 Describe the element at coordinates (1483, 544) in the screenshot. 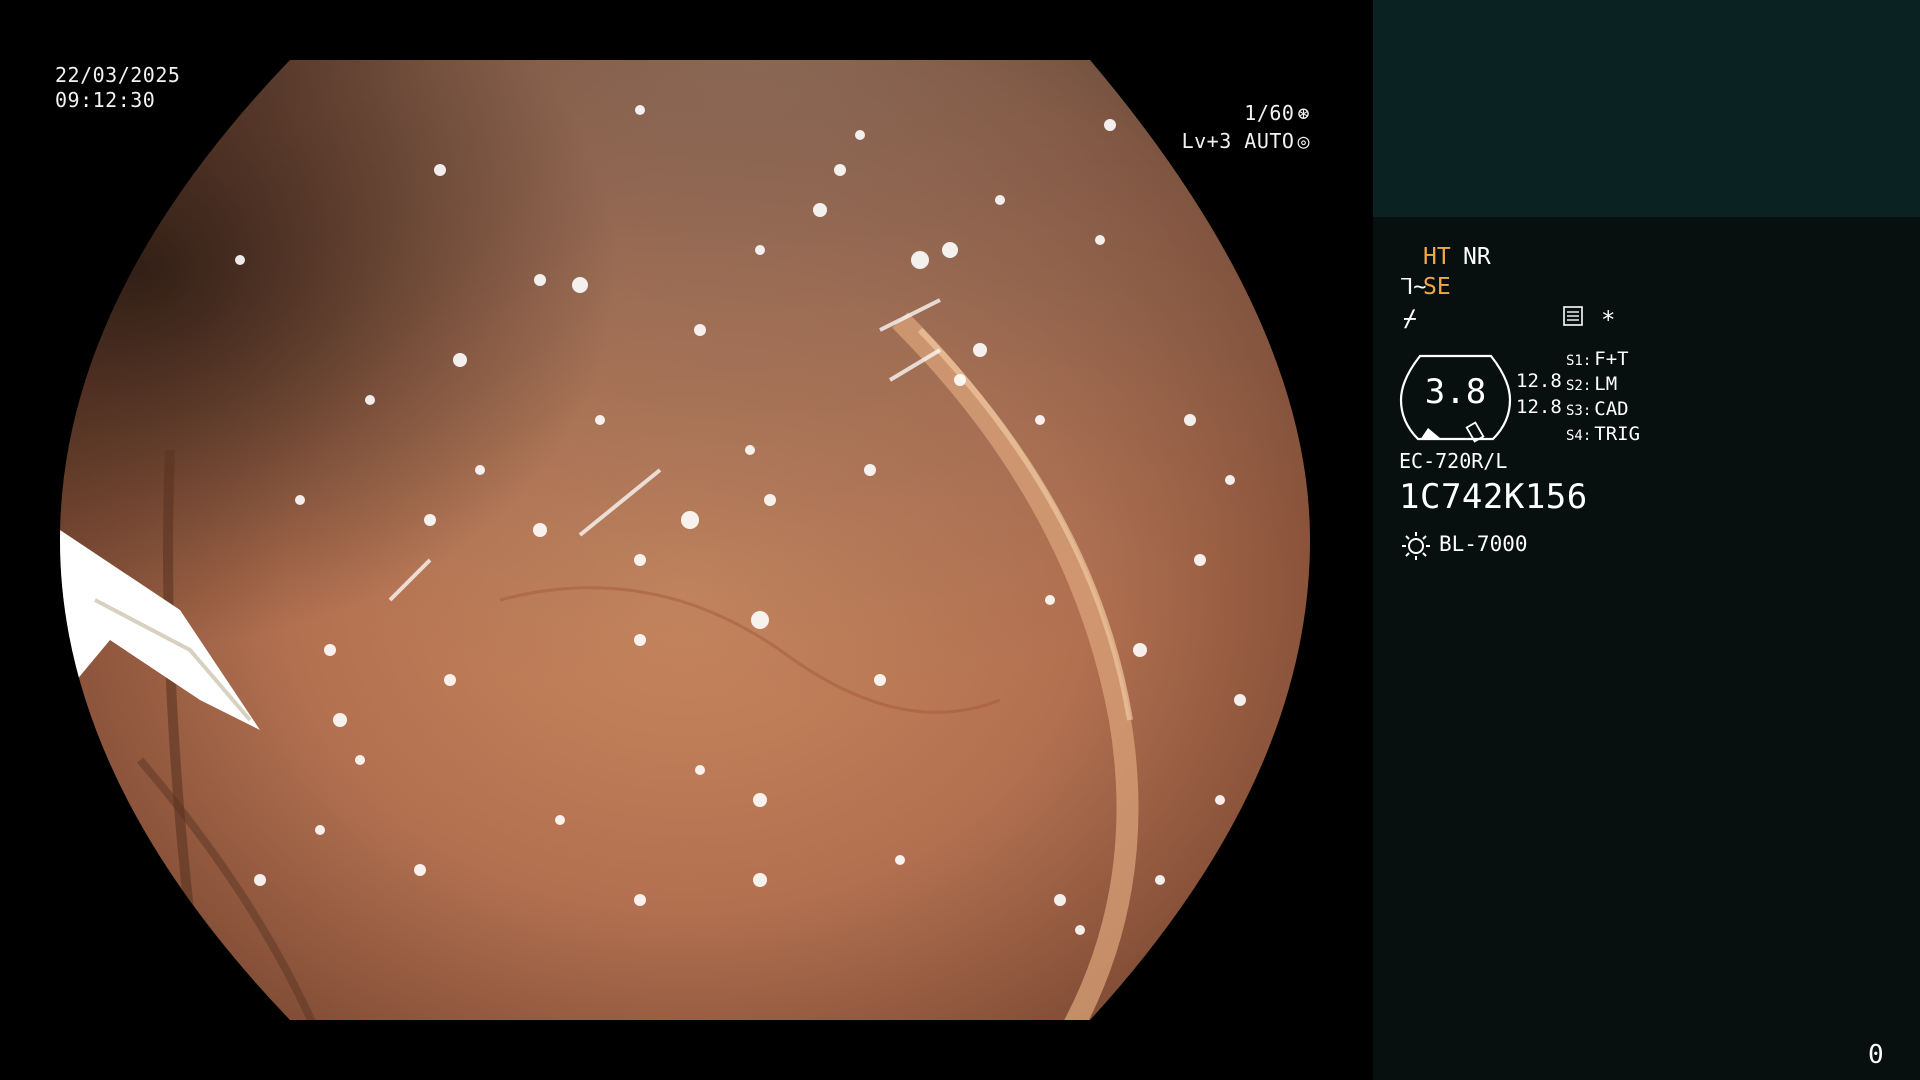

I see `light-source: BL-7000` at that location.